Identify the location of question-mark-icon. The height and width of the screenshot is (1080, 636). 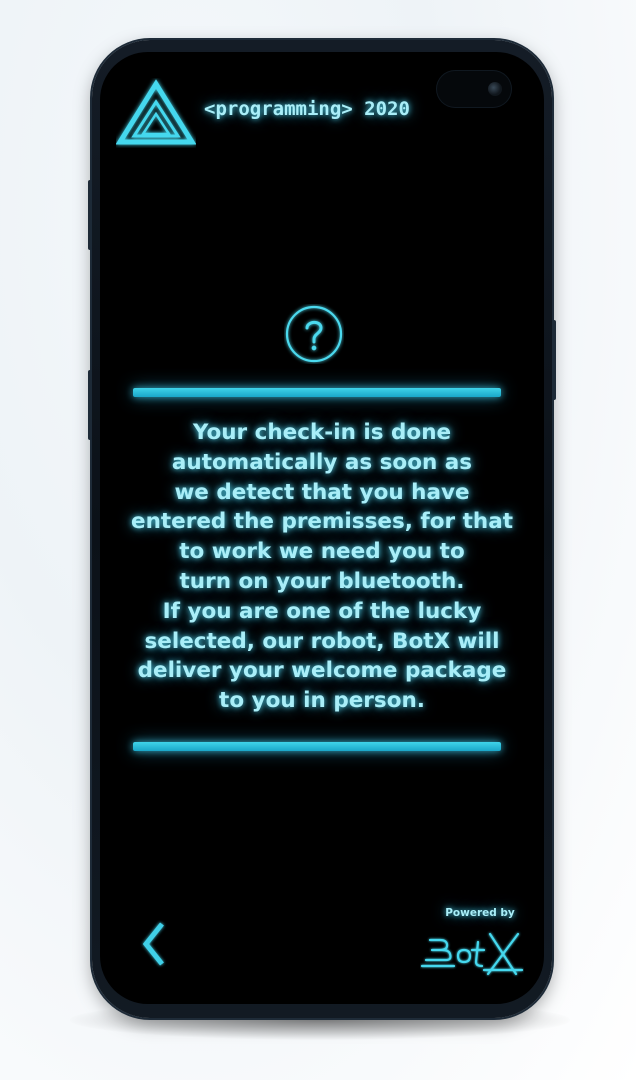
(314, 334).